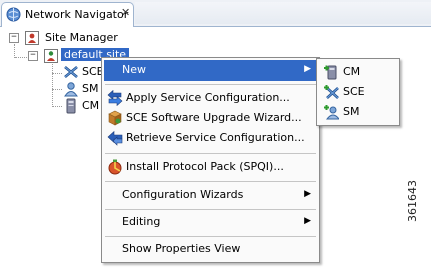 The height and width of the screenshot is (272, 431). What do you see at coordinates (71, 72) in the screenshot?
I see `sce-device-icon` at bounding box center [71, 72].